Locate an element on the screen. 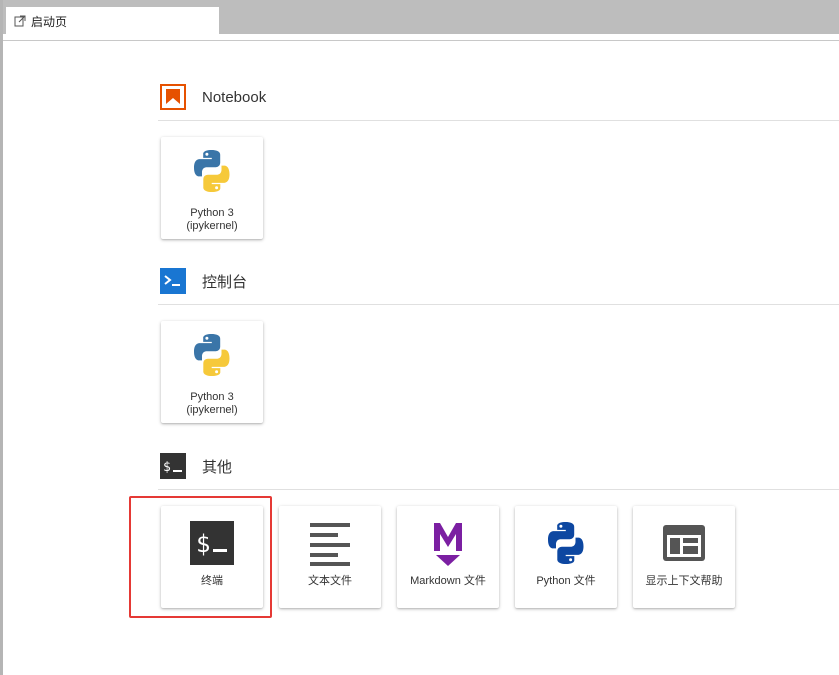 Image resolution: width=839 pixels, height=675 pixels. console-python3-card: Python 3 (ipykernel) is located at coordinates (212, 372).